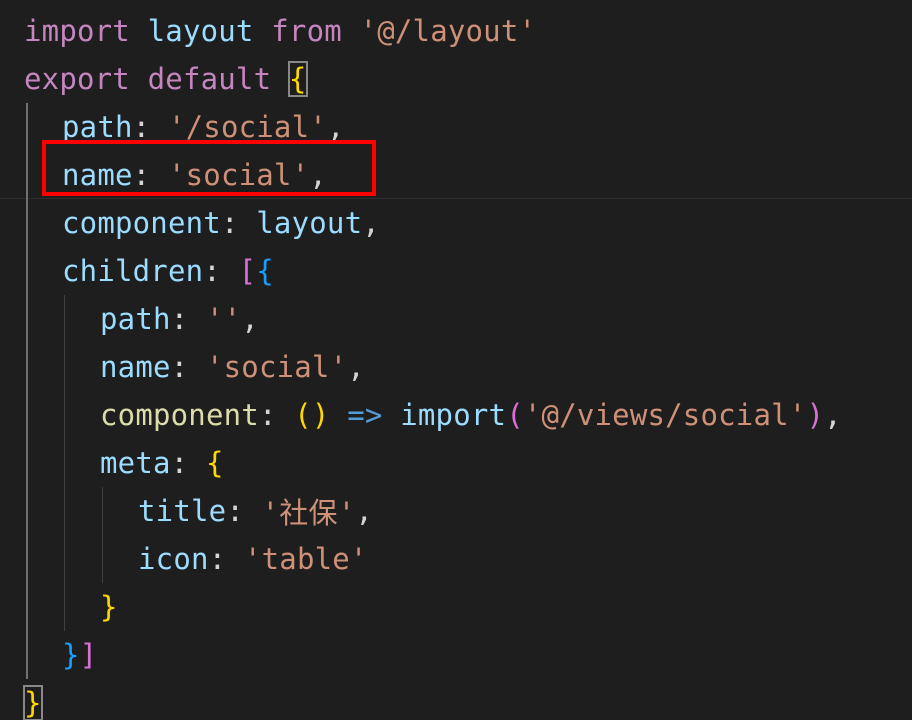 Image resolution: width=912 pixels, height=720 pixels. I want to click on code-token: [, so click(247, 271).